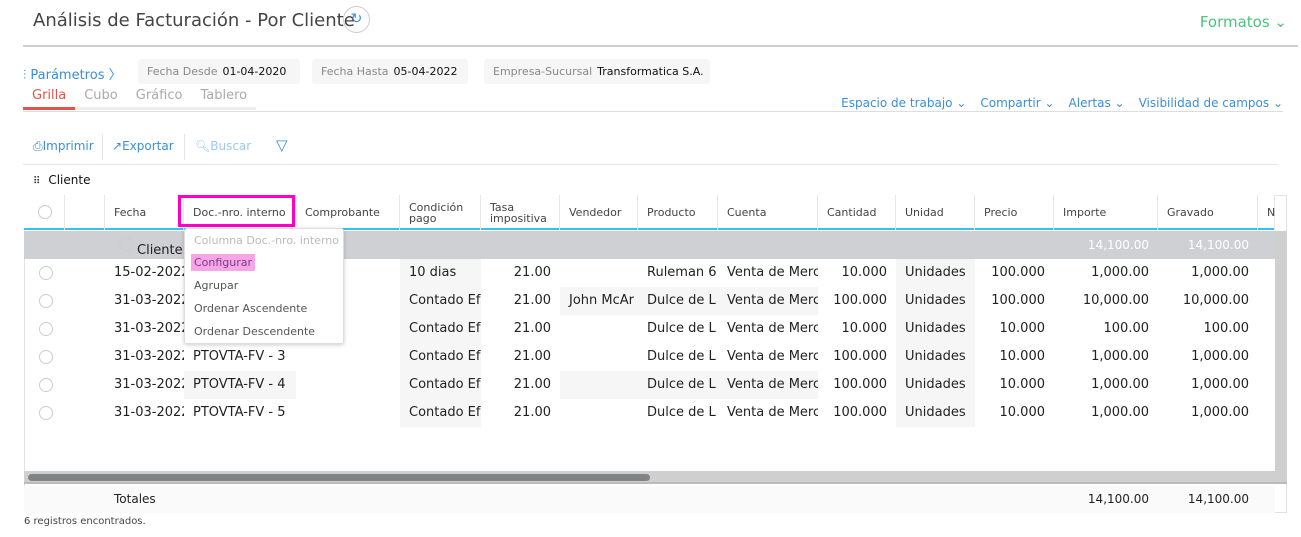 This screenshot has width=1301, height=537. What do you see at coordinates (239, 356) in the screenshot?
I see `table-cell: PTOVTA-FV - 3` at bounding box center [239, 356].